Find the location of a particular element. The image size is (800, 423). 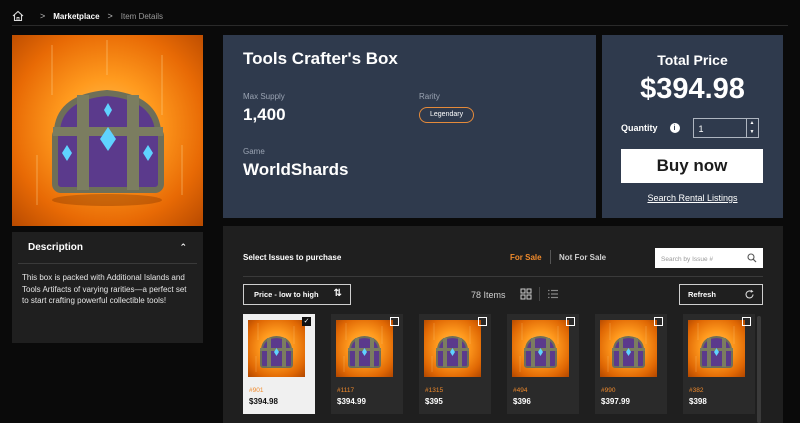

description-header: Description ⌃ is located at coordinates (107, 248).